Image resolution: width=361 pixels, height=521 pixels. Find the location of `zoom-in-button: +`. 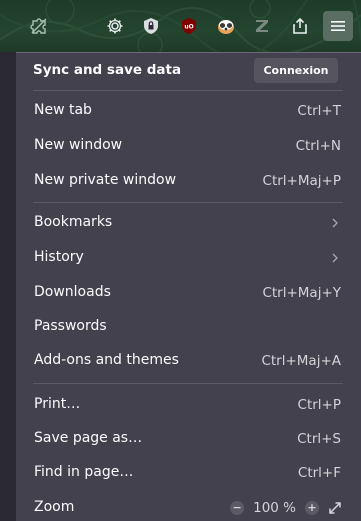

zoom-in-button: + is located at coordinates (312, 508).